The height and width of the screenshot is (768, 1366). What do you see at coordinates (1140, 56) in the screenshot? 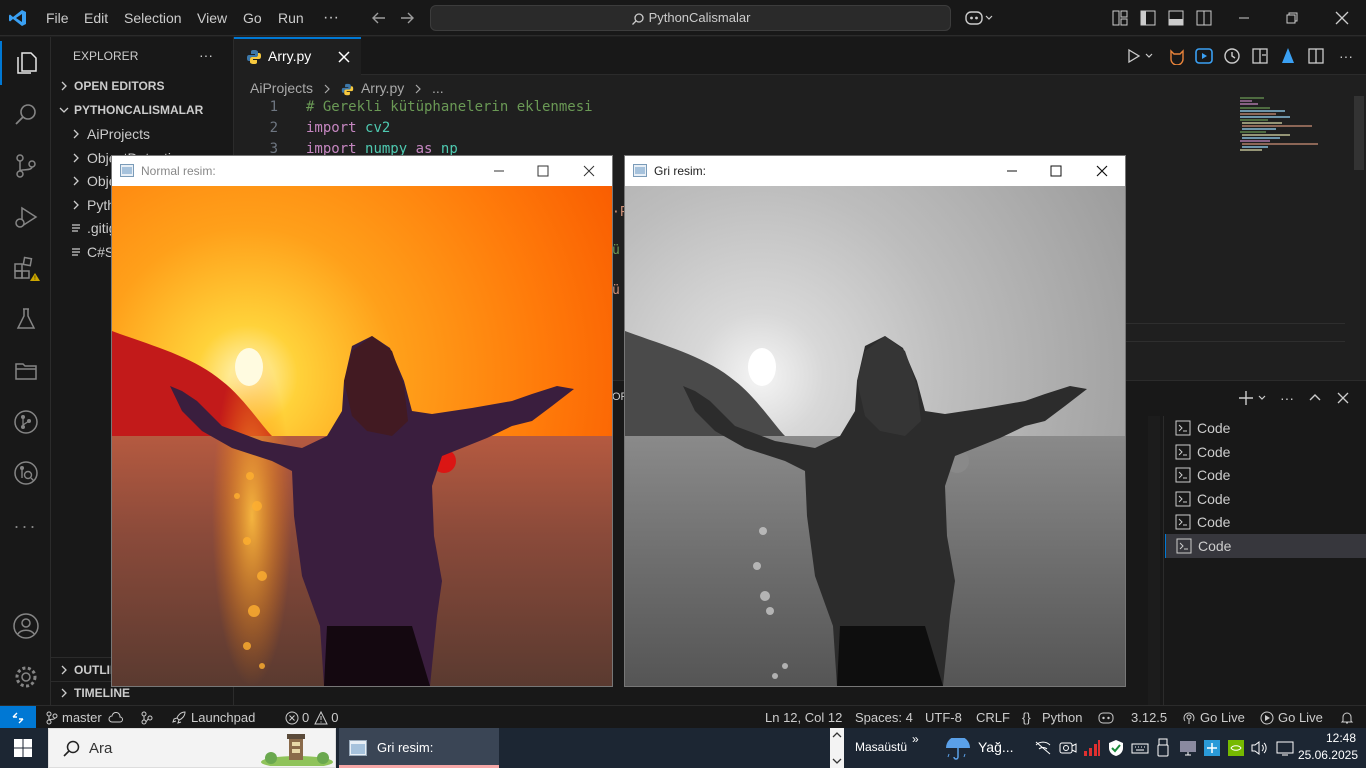
I see `run-python-icon` at bounding box center [1140, 56].